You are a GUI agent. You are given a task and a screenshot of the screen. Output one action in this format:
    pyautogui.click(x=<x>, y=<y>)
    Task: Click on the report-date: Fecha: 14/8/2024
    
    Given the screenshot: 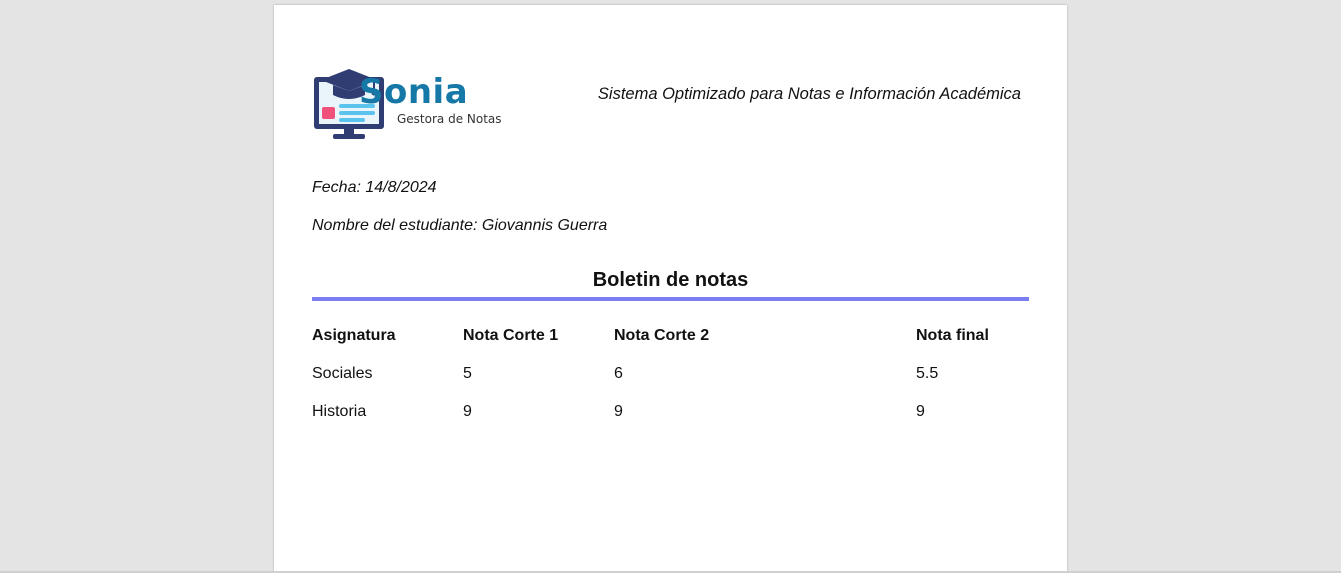 What is the action you would take?
    pyautogui.click(x=374, y=187)
    